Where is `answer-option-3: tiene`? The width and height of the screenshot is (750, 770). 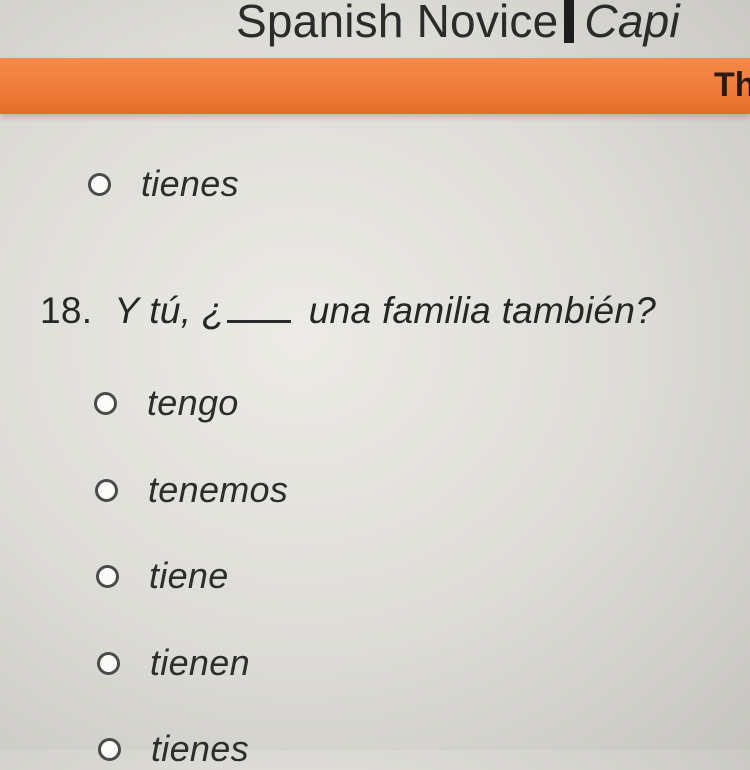 answer-option-3: tiene is located at coordinates (162, 576).